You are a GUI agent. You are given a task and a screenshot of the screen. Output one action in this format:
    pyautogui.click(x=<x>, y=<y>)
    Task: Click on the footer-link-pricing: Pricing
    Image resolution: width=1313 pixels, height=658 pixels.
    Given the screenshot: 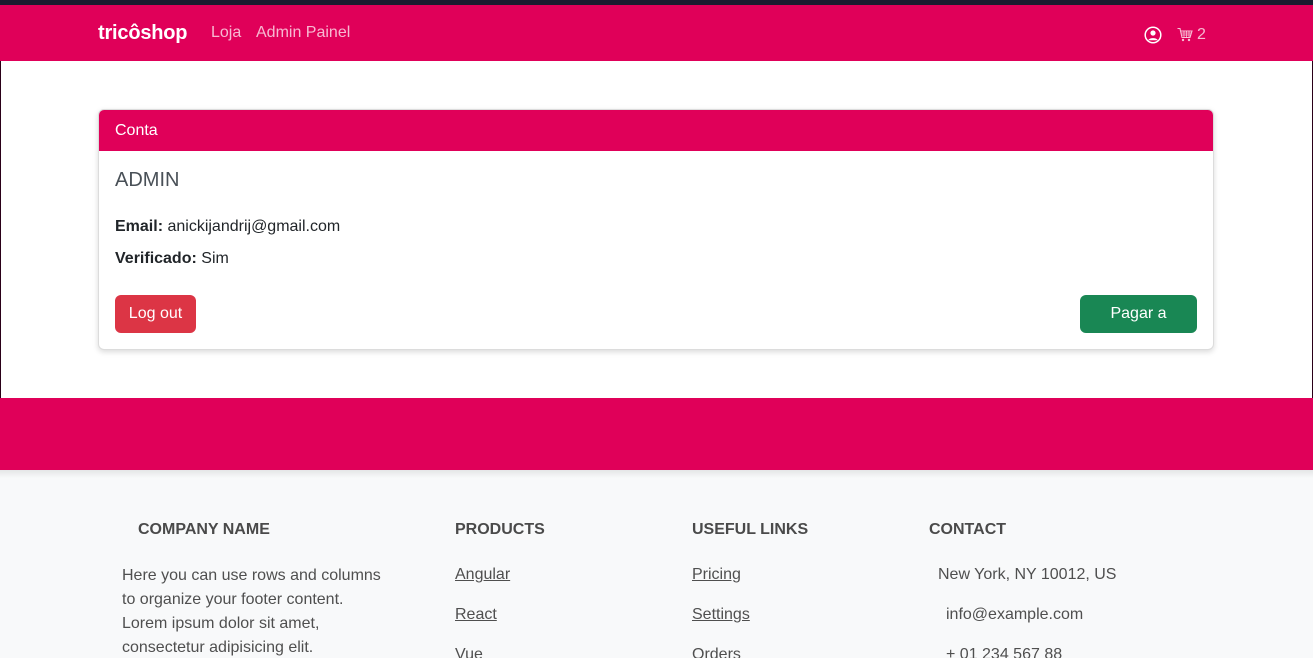 What is the action you would take?
    pyautogui.click(x=716, y=575)
    